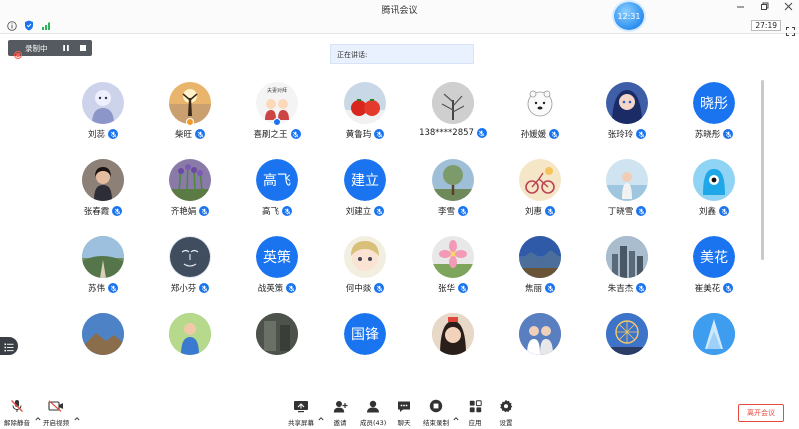  Describe the element at coordinates (764, 8) in the screenshot. I see `restore-icon` at that location.